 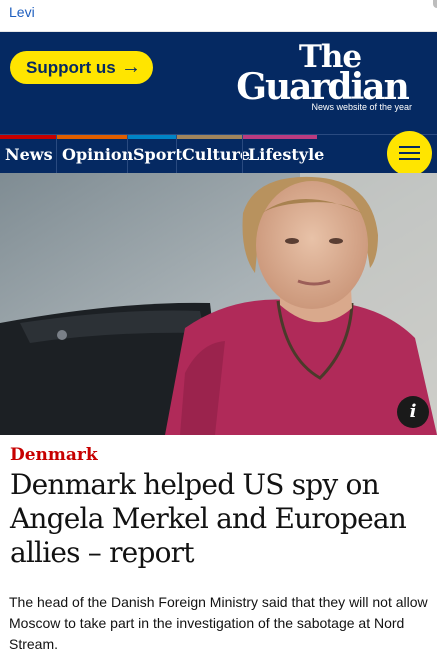 What do you see at coordinates (131, 67) in the screenshot?
I see `arrow-right-icon: →` at bounding box center [131, 67].